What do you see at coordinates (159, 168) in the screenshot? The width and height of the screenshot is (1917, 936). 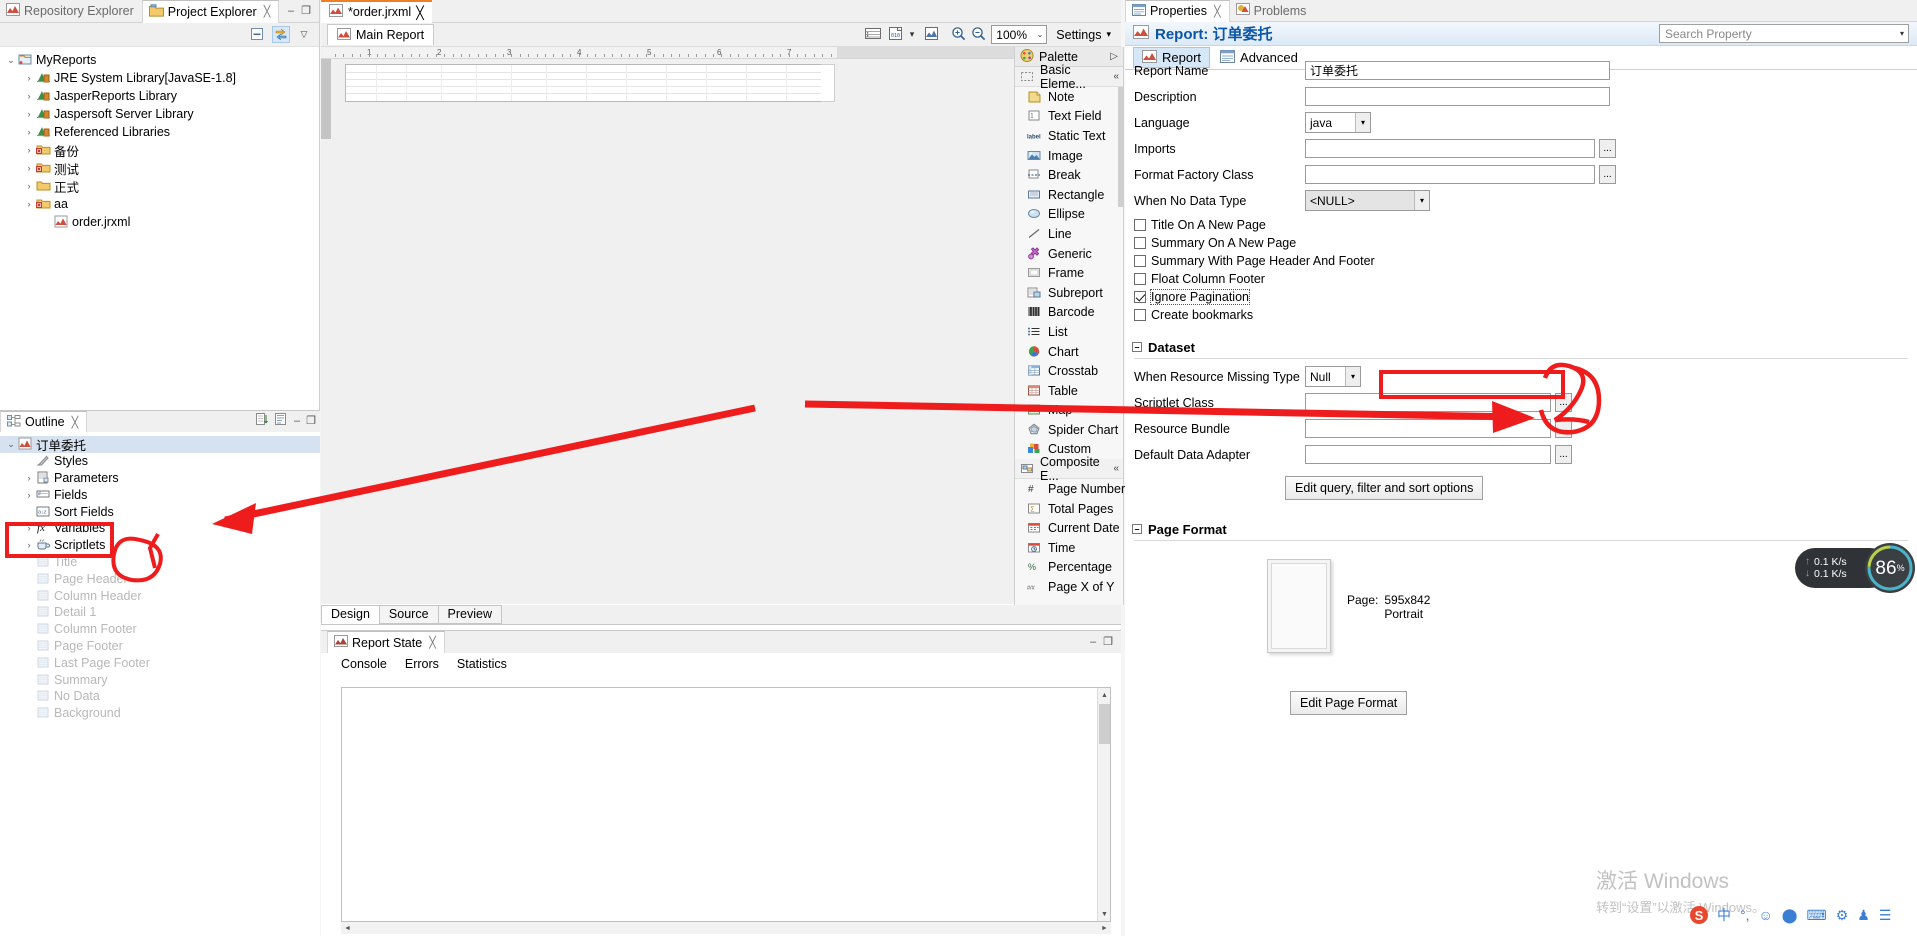 I see `project-tree-item: › 测试` at bounding box center [159, 168].